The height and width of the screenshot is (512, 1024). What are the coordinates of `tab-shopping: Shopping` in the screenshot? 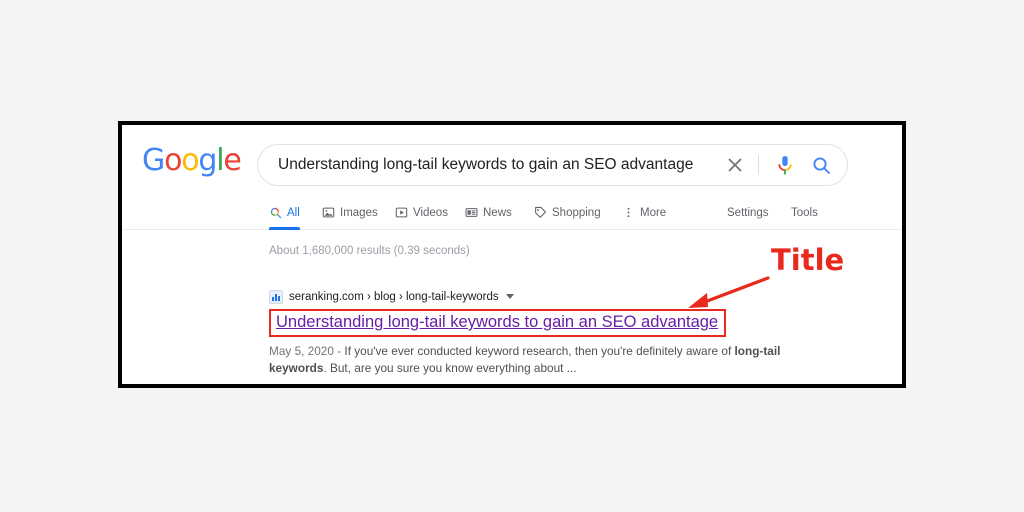 It's located at (567, 212).